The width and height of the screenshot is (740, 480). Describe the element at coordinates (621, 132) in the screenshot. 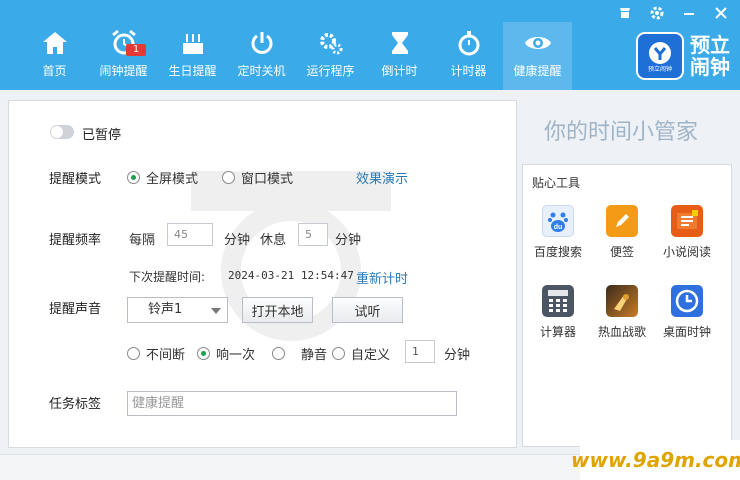

I see `slogan-text: 你的时间小管家` at that location.